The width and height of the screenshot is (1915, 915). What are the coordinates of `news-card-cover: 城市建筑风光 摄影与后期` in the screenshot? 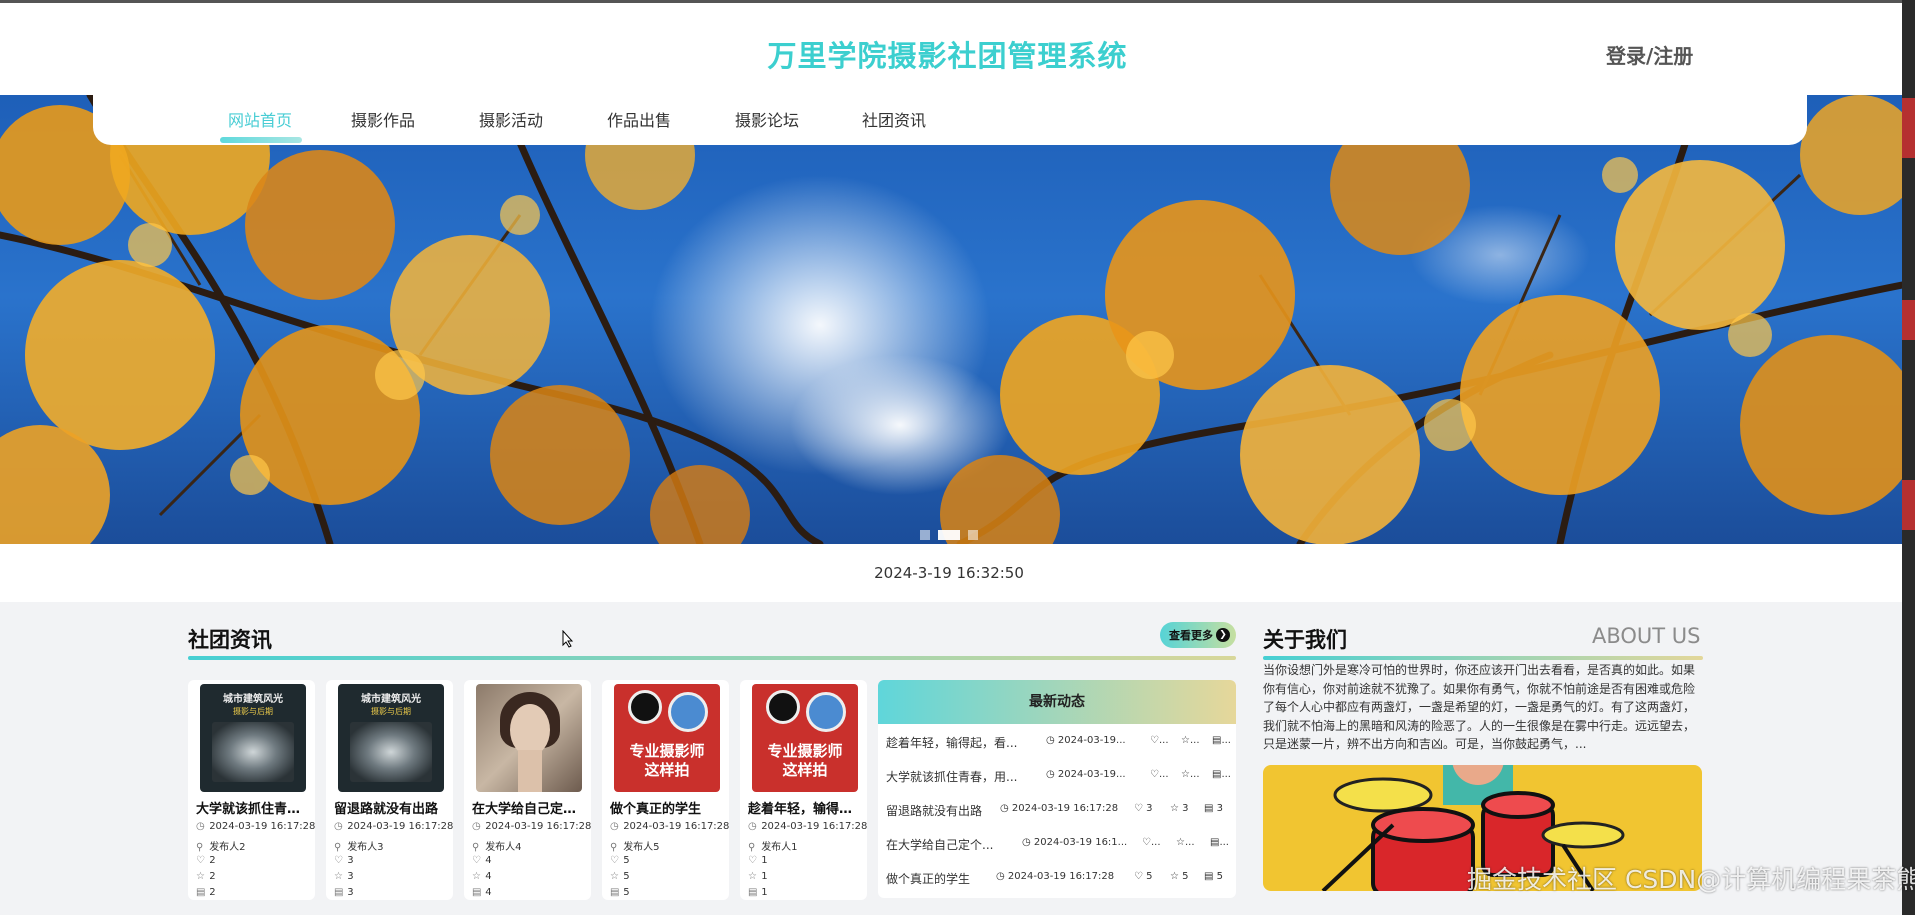 It's located at (253, 738).